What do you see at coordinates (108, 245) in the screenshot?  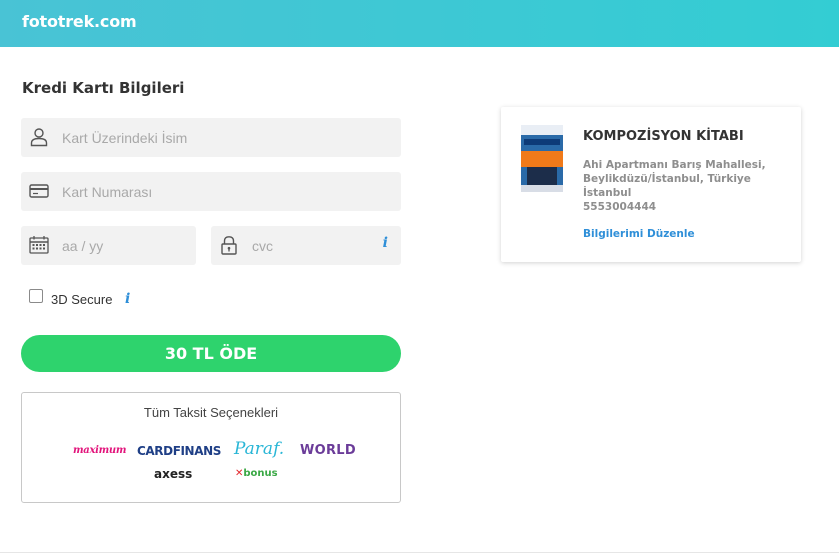 I see `expiry-date-input: aa / yy` at bounding box center [108, 245].